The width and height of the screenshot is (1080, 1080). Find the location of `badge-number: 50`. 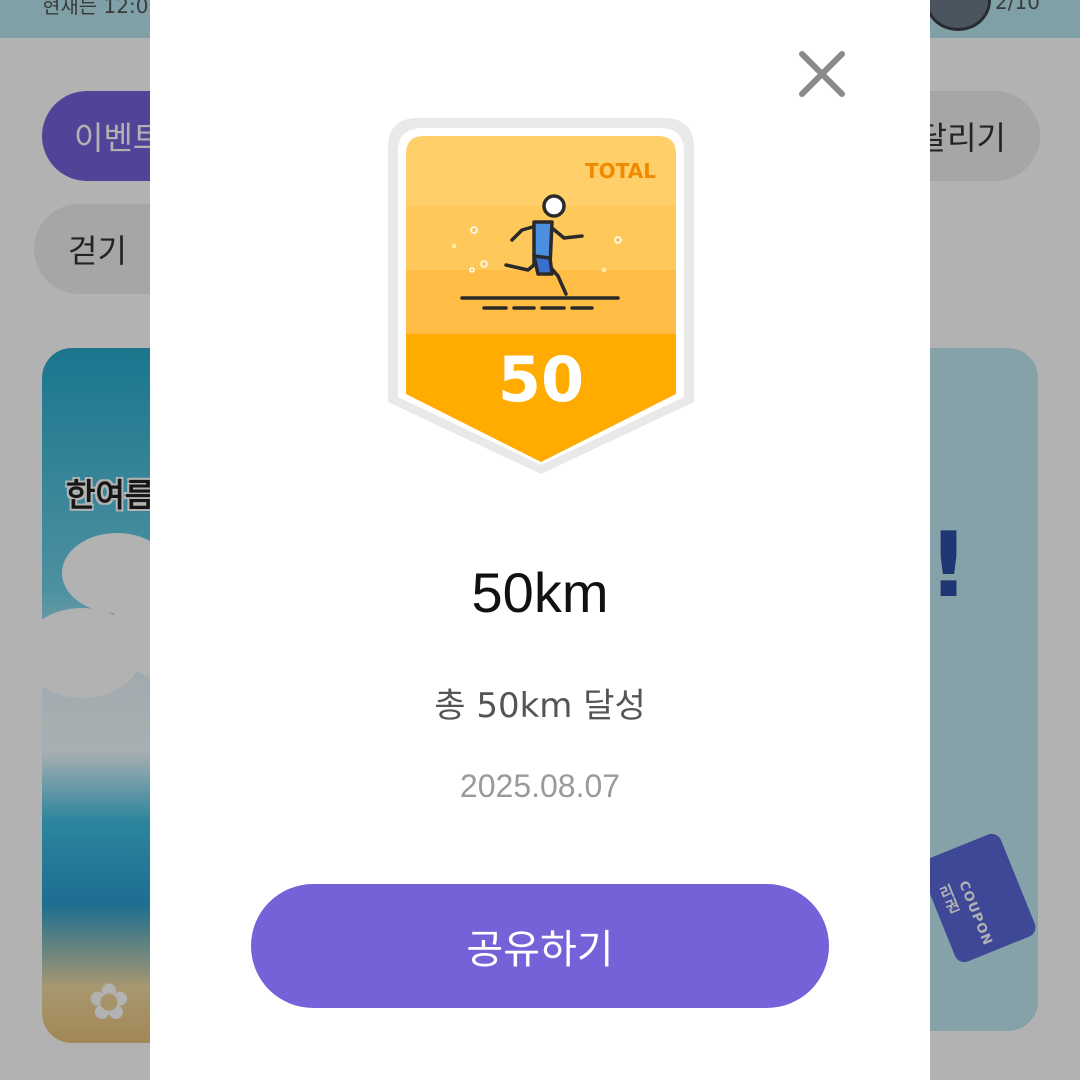

badge-number: 50 is located at coordinates (541, 379).